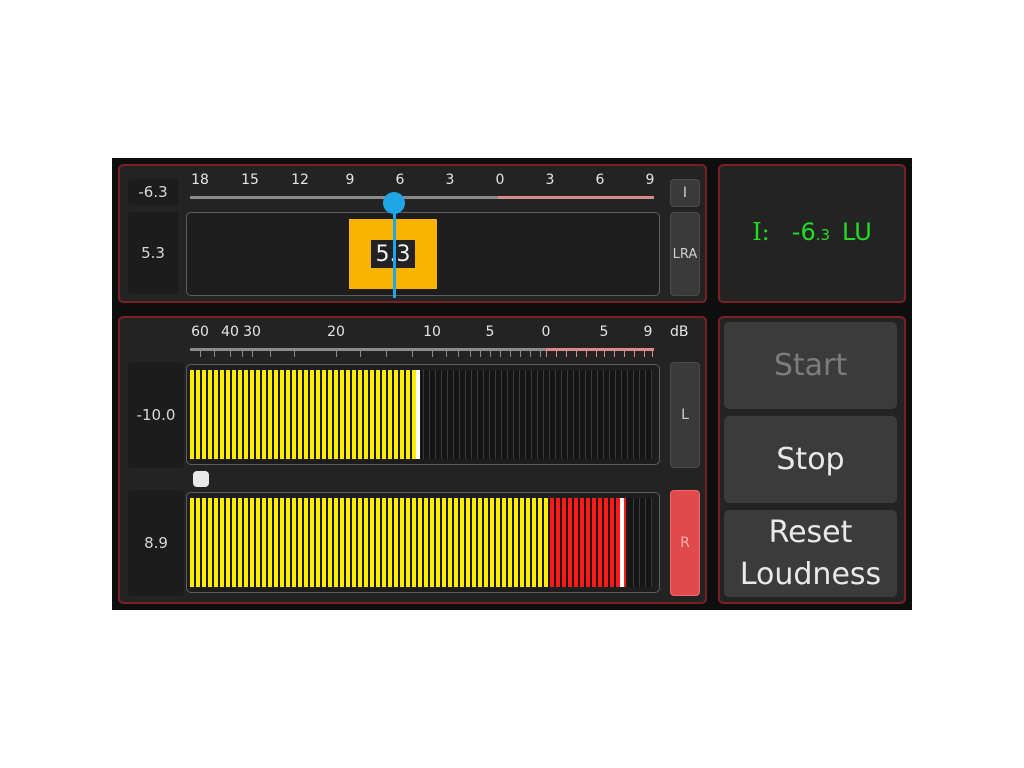 Image resolution: width=1024 pixels, height=768 pixels. I want to click on lra-marker-line, so click(394, 251).